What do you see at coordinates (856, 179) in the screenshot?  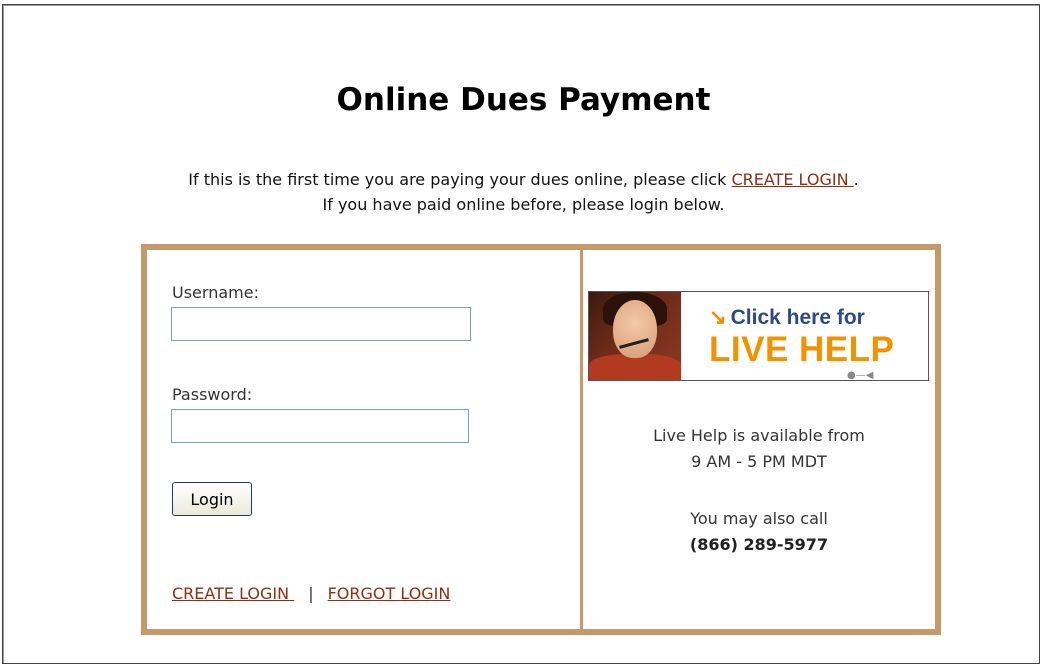 I see `intro-line-1-period: .` at bounding box center [856, 179].